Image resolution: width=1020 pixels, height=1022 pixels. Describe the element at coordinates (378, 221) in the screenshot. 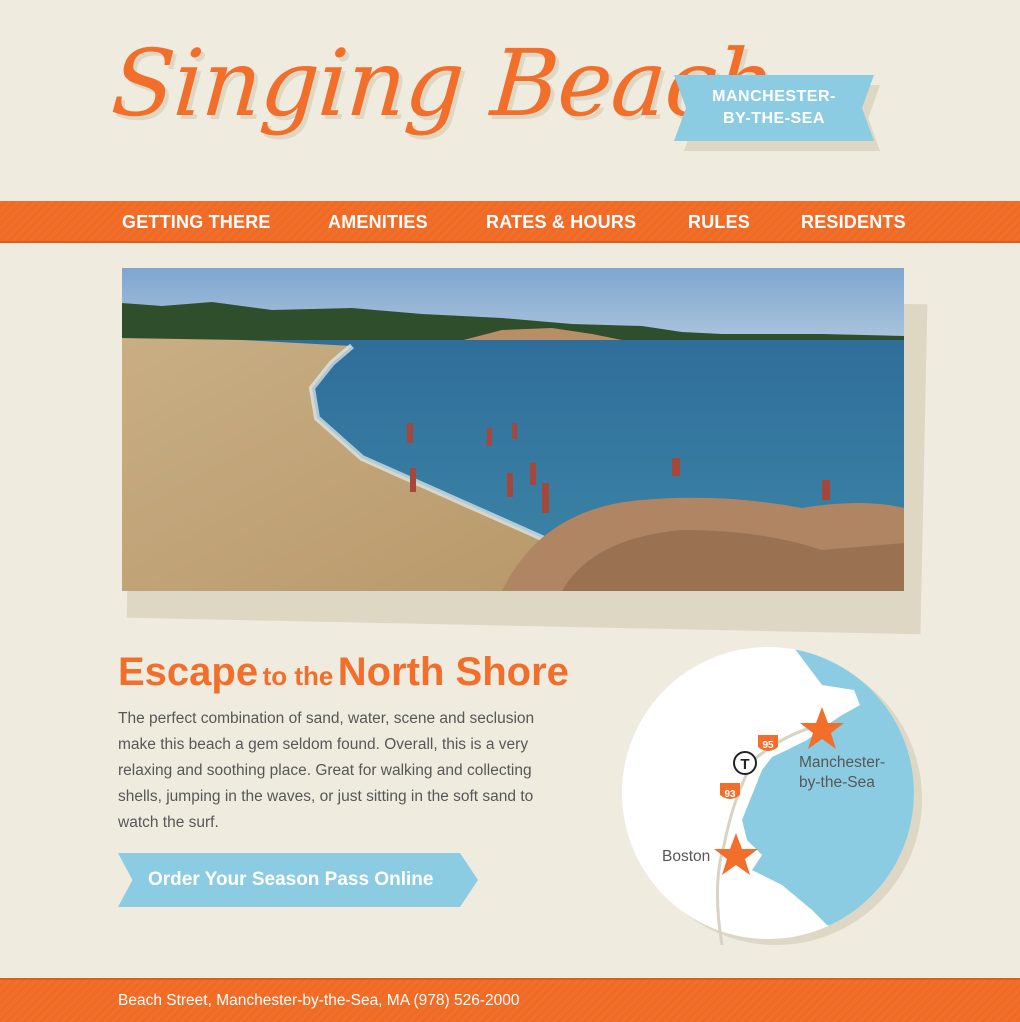

I see `nav-amenities: AMENITIES` at that location.